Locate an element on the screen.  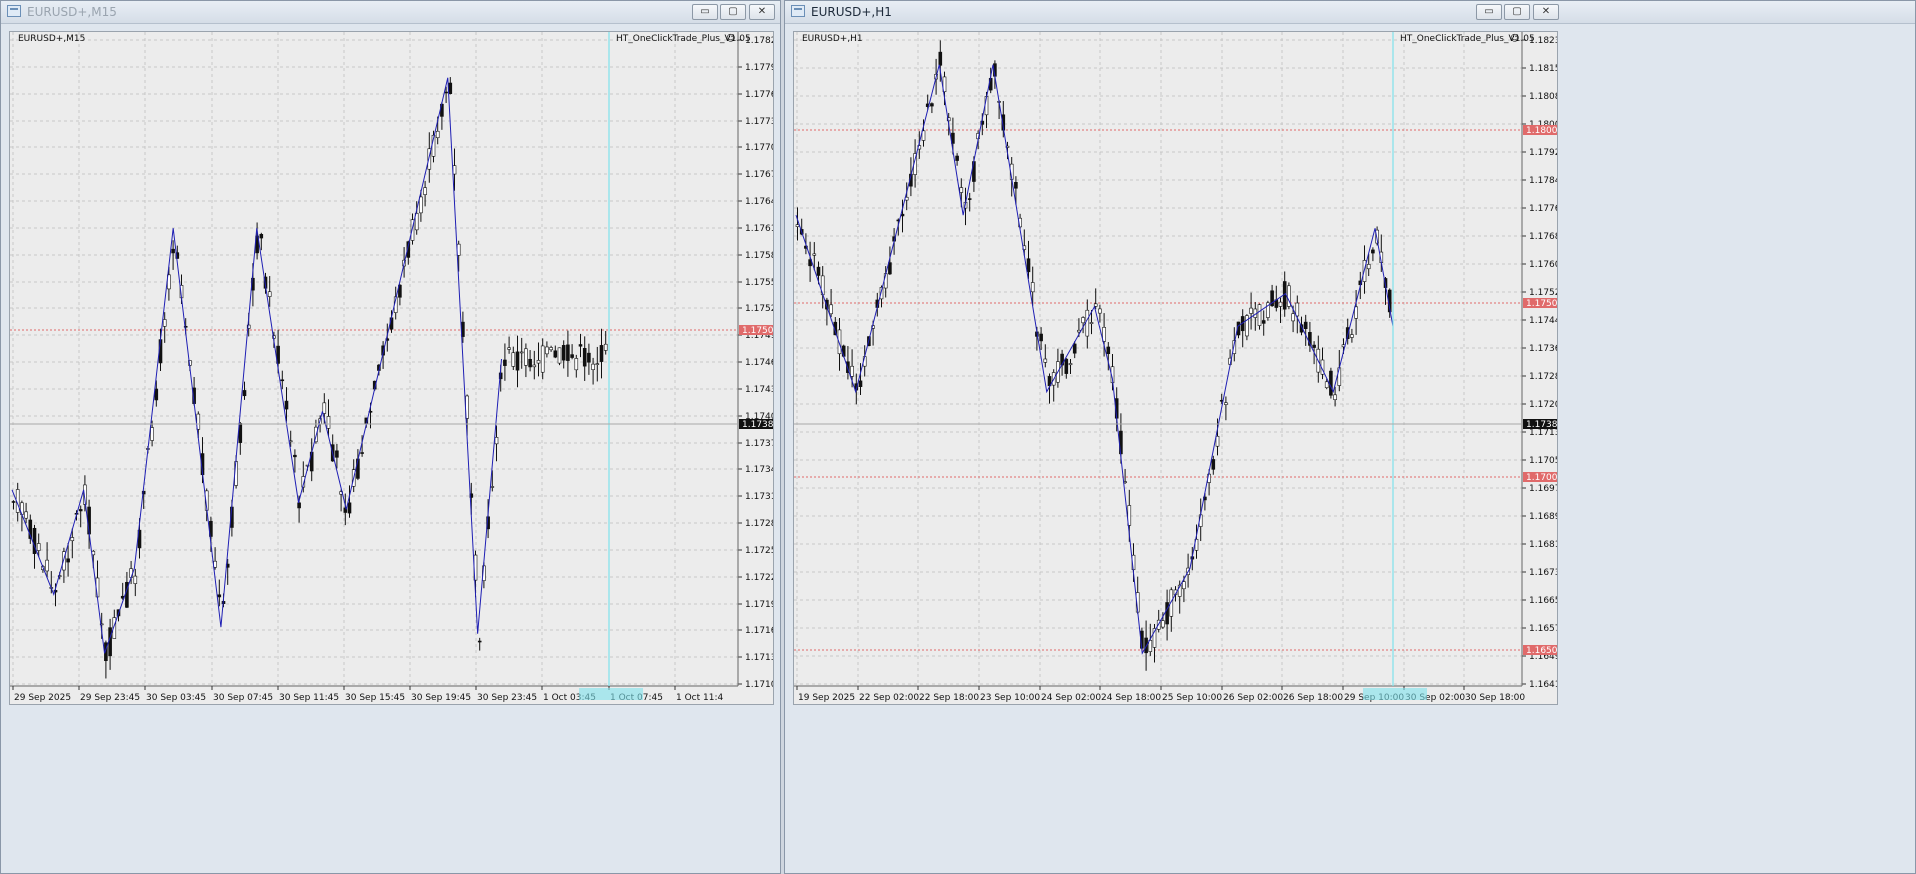
time-axis-label: 23 Sep 10:00 is located at coordinates (1010, 698).